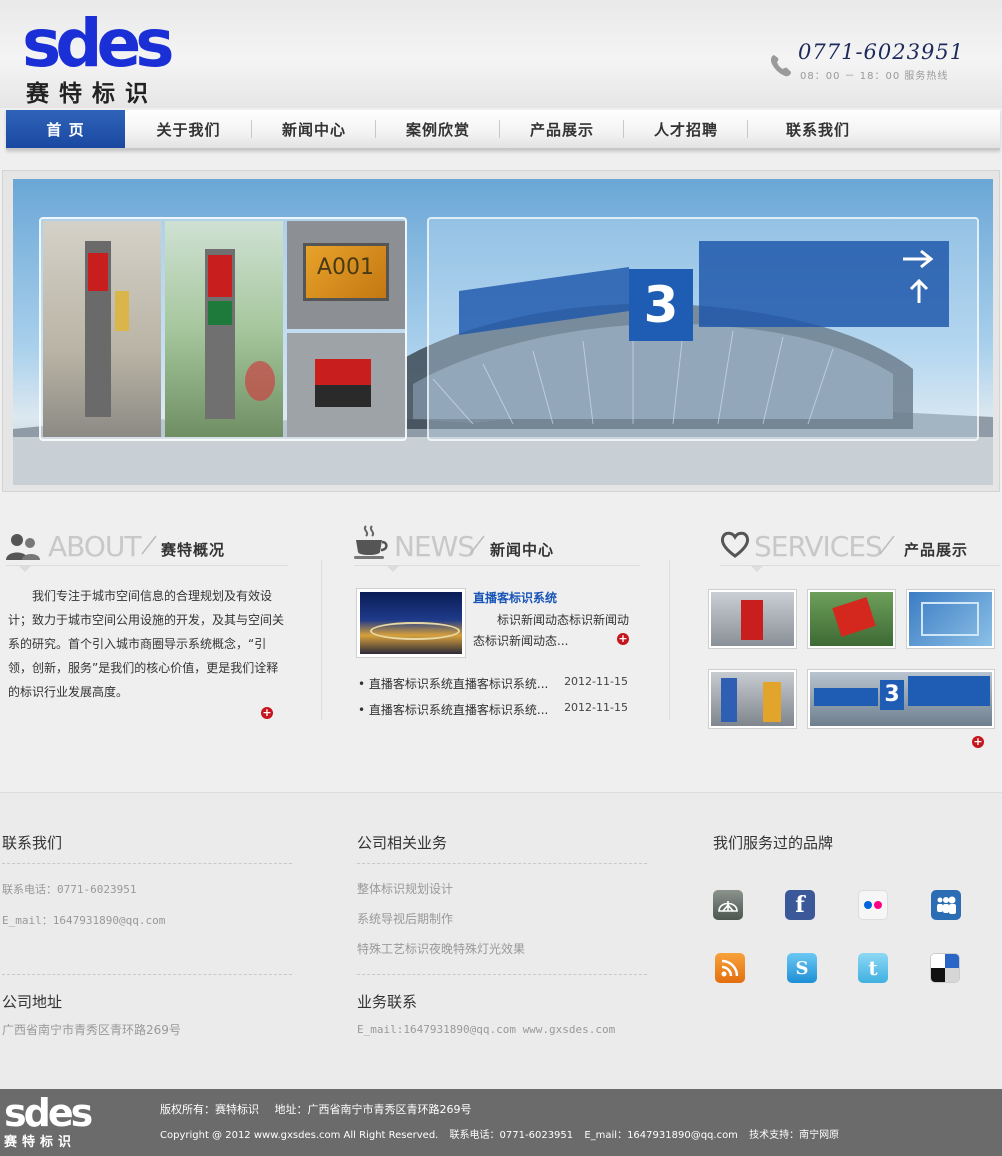  Describe the element at coordinates (32, 1002) in the screenshot. I see `address-title: 公司地址` at that location.